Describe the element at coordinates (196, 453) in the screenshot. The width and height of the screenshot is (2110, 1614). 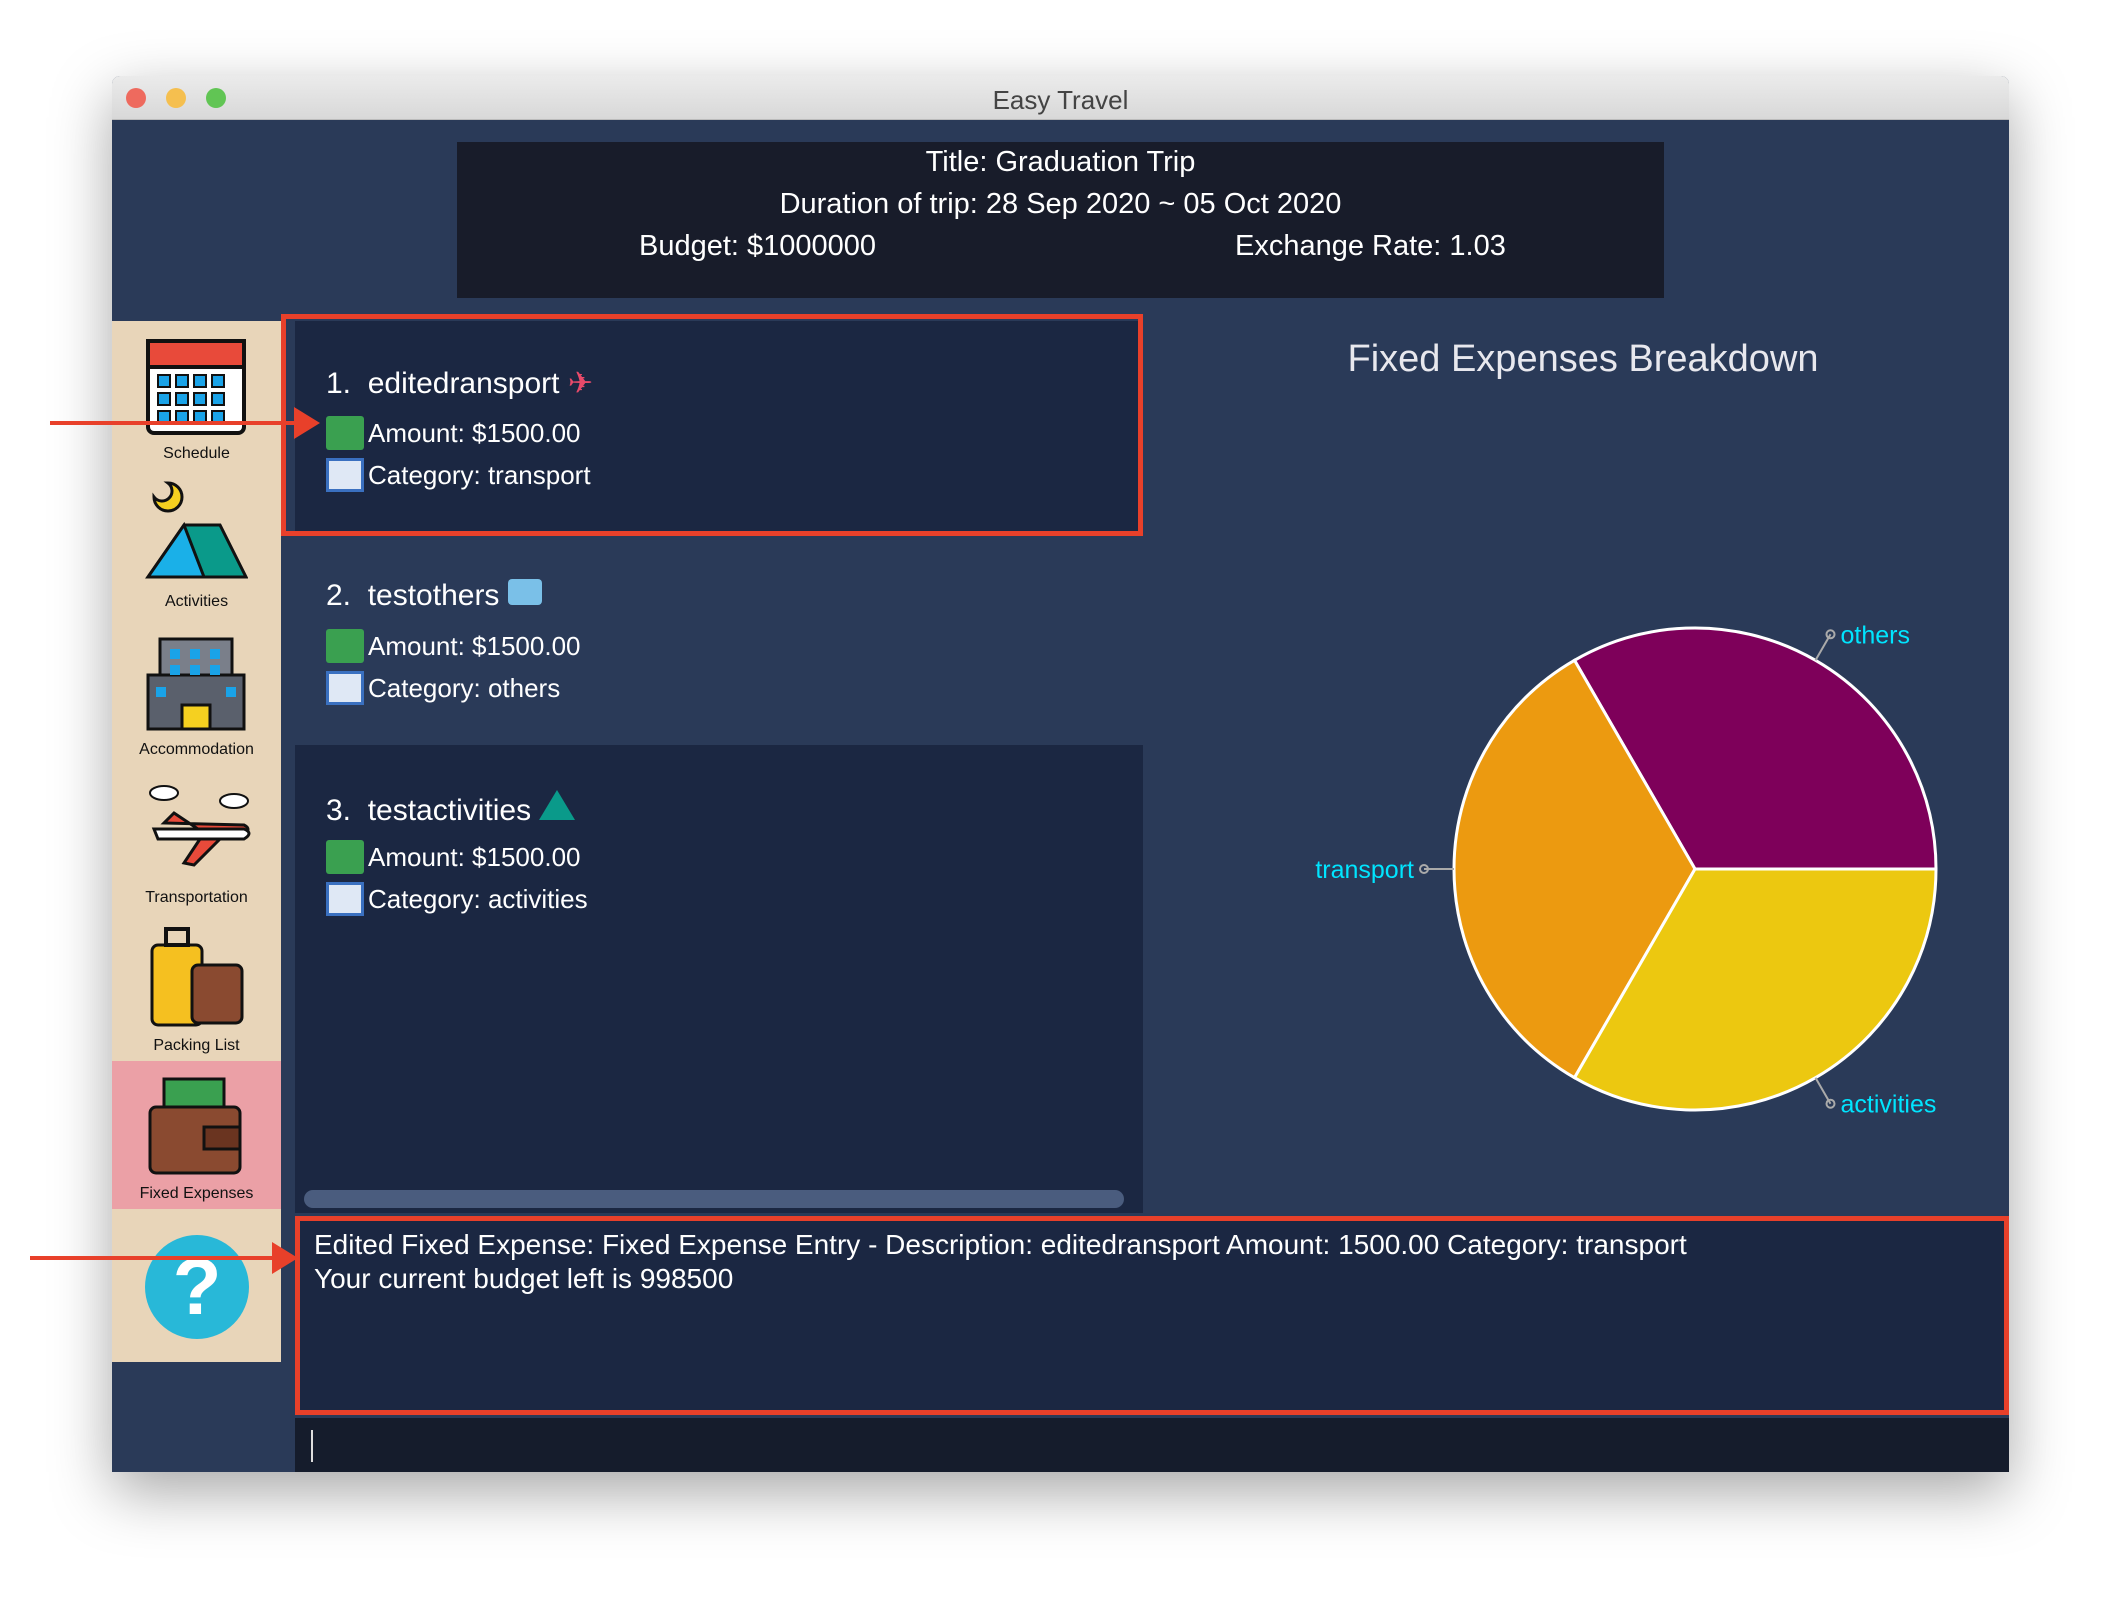
I see `sidebar-item-label: Schedule` at that location.